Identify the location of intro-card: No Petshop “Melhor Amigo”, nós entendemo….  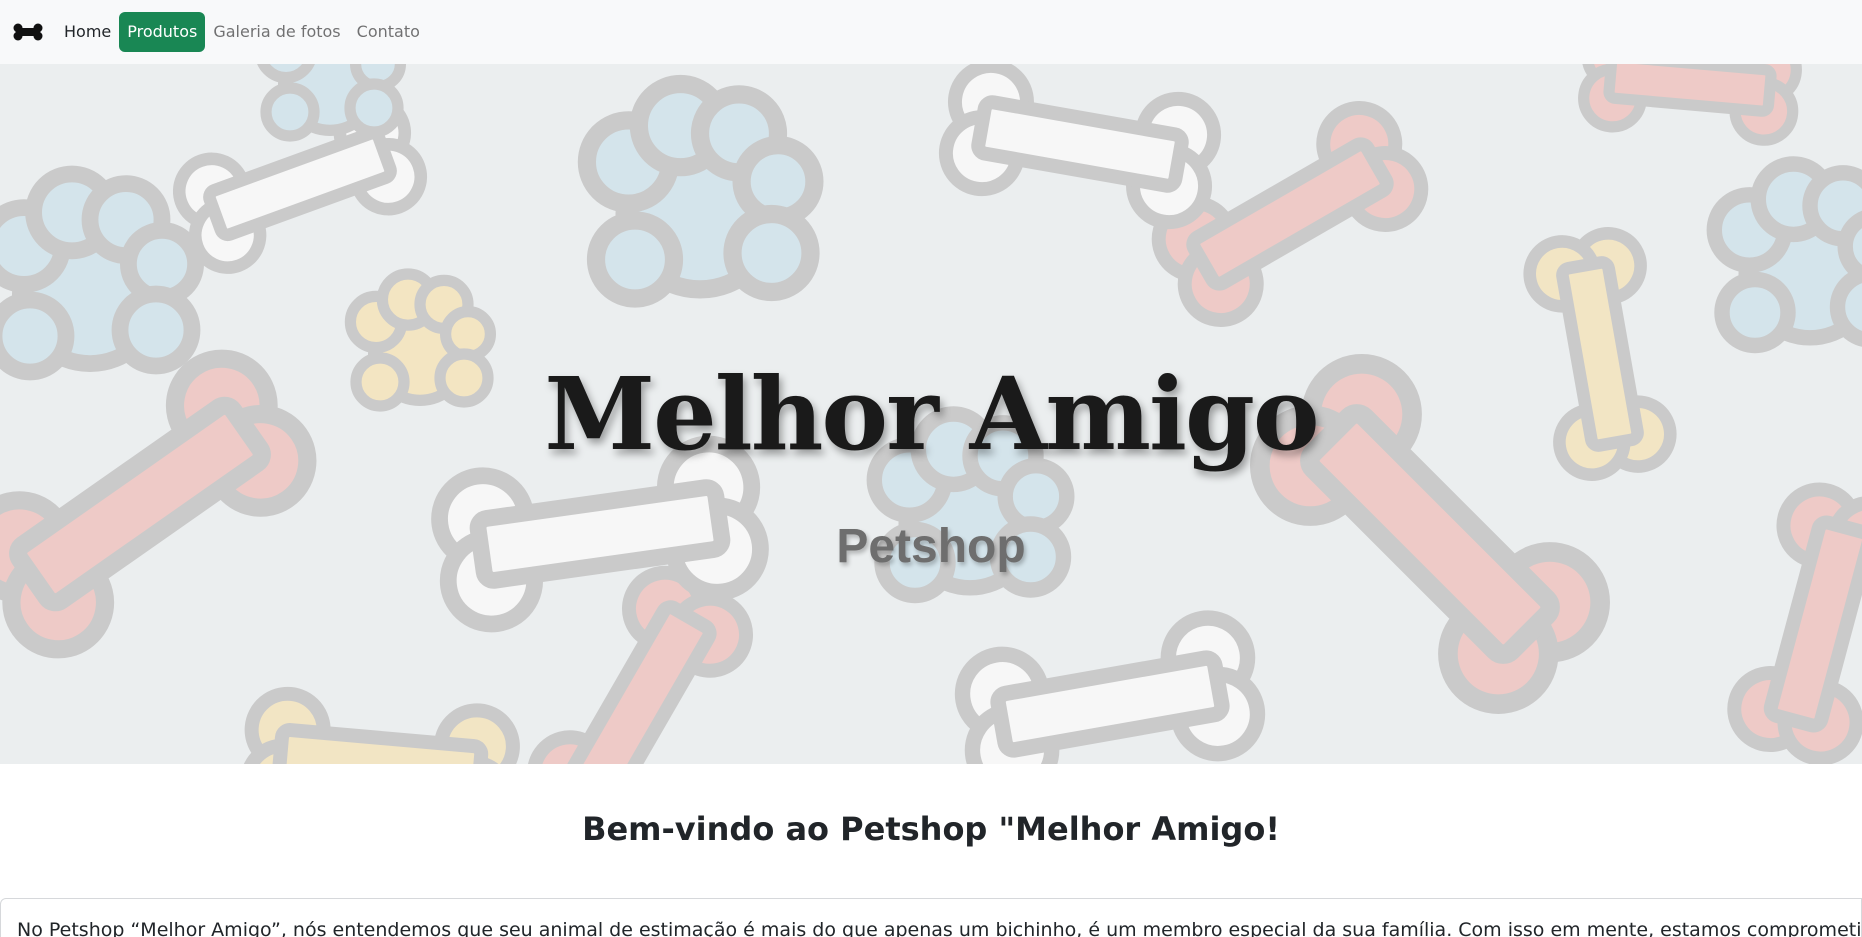
(931, 917).